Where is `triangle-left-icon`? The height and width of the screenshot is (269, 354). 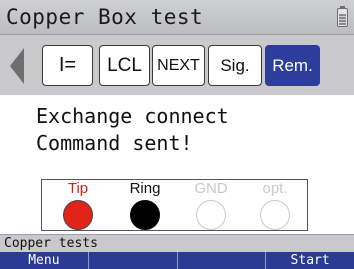
triangle-left-icon is located at coordinates (17, 66).